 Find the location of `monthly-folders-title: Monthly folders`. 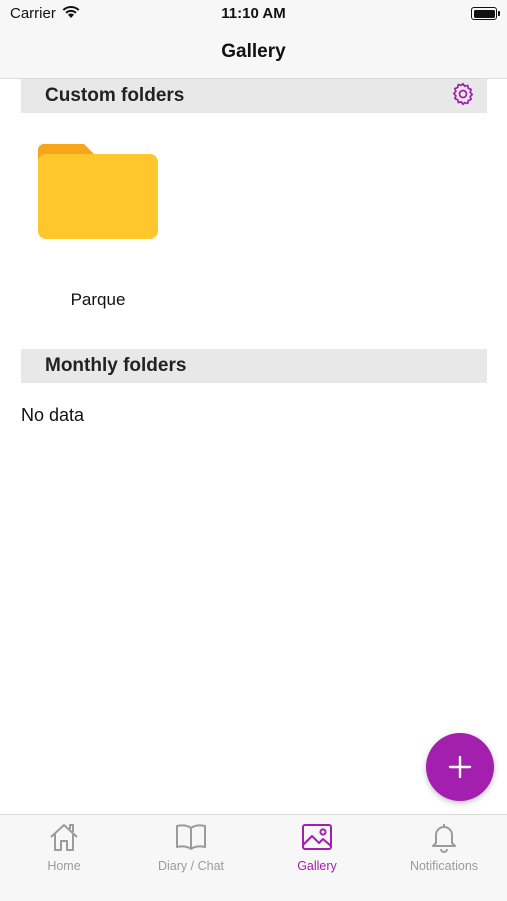

monthly-folders-title: Monthly folders is located at coordinates (116, 365).